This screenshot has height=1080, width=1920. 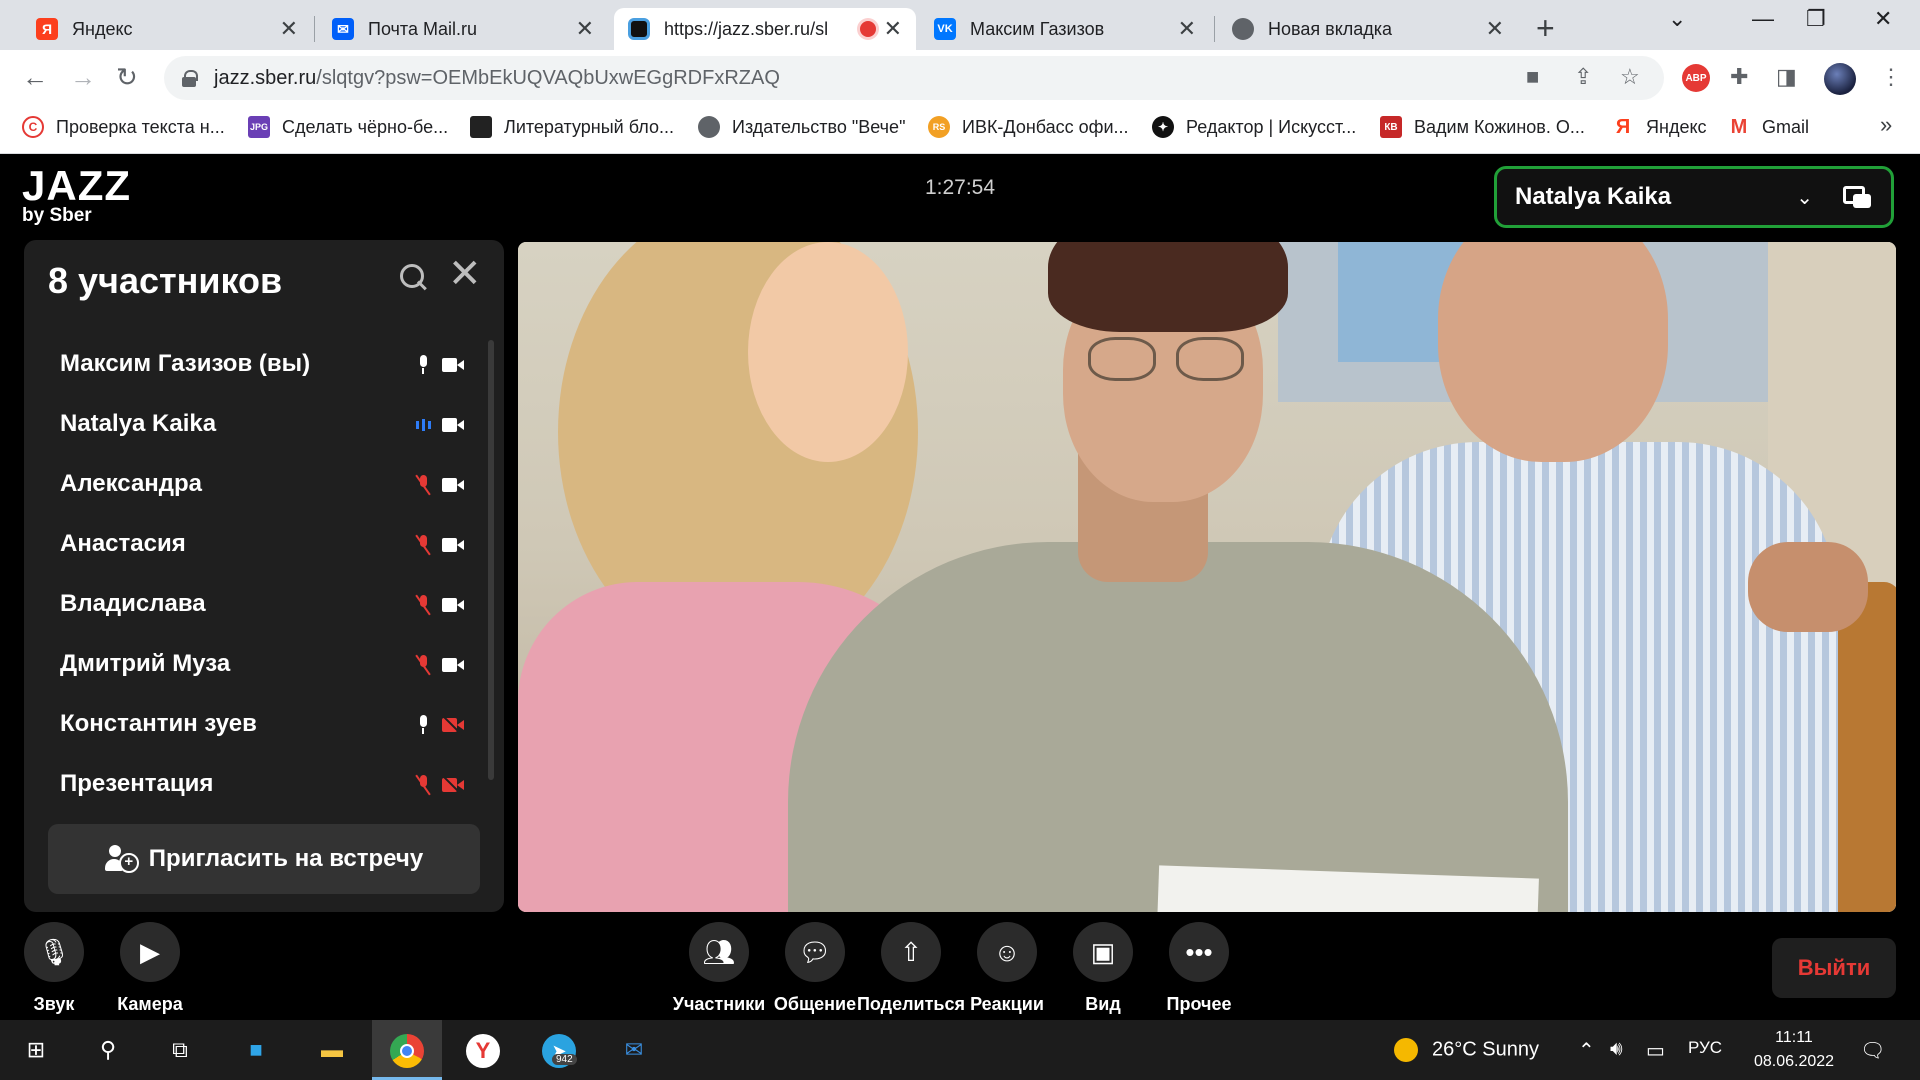 I want to click on ivk-icon: RS, so click(x=939, y=127).